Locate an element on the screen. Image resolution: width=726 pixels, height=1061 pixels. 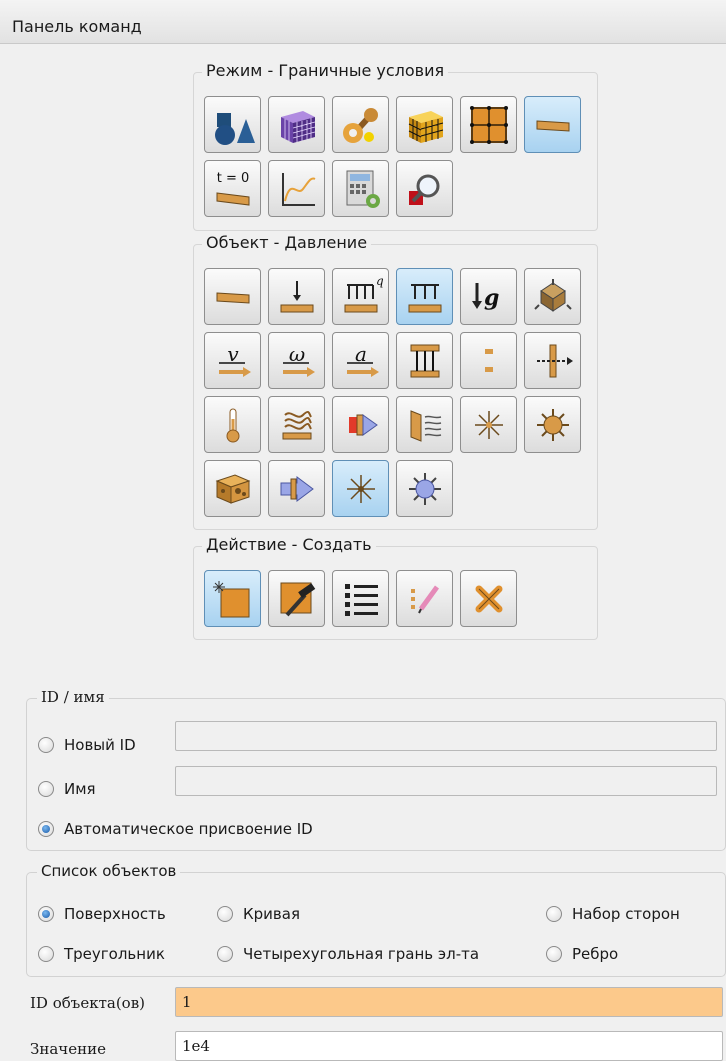
point-source-icon is located at coordinates (552, 424).